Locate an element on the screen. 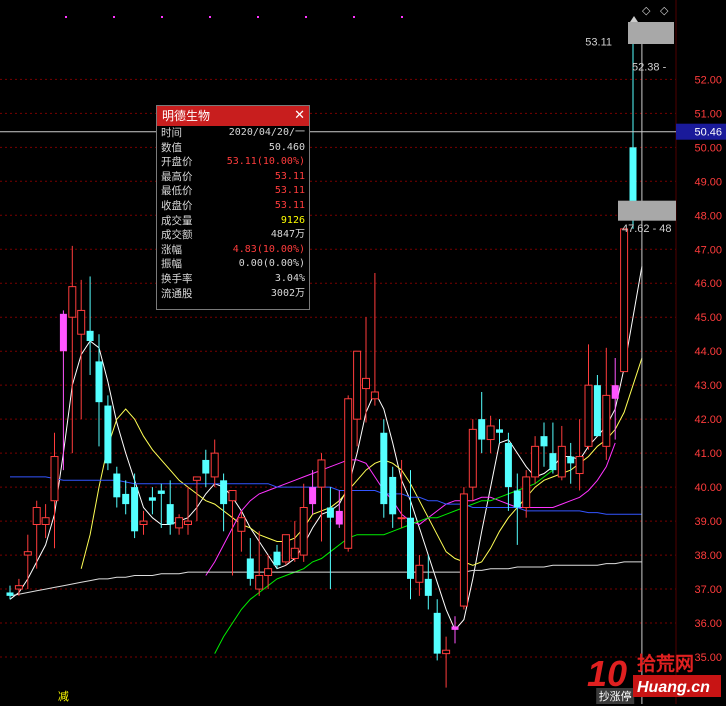 This screenshot has height=706, width=726. triangle-icon is located at coordinates (634, 19).